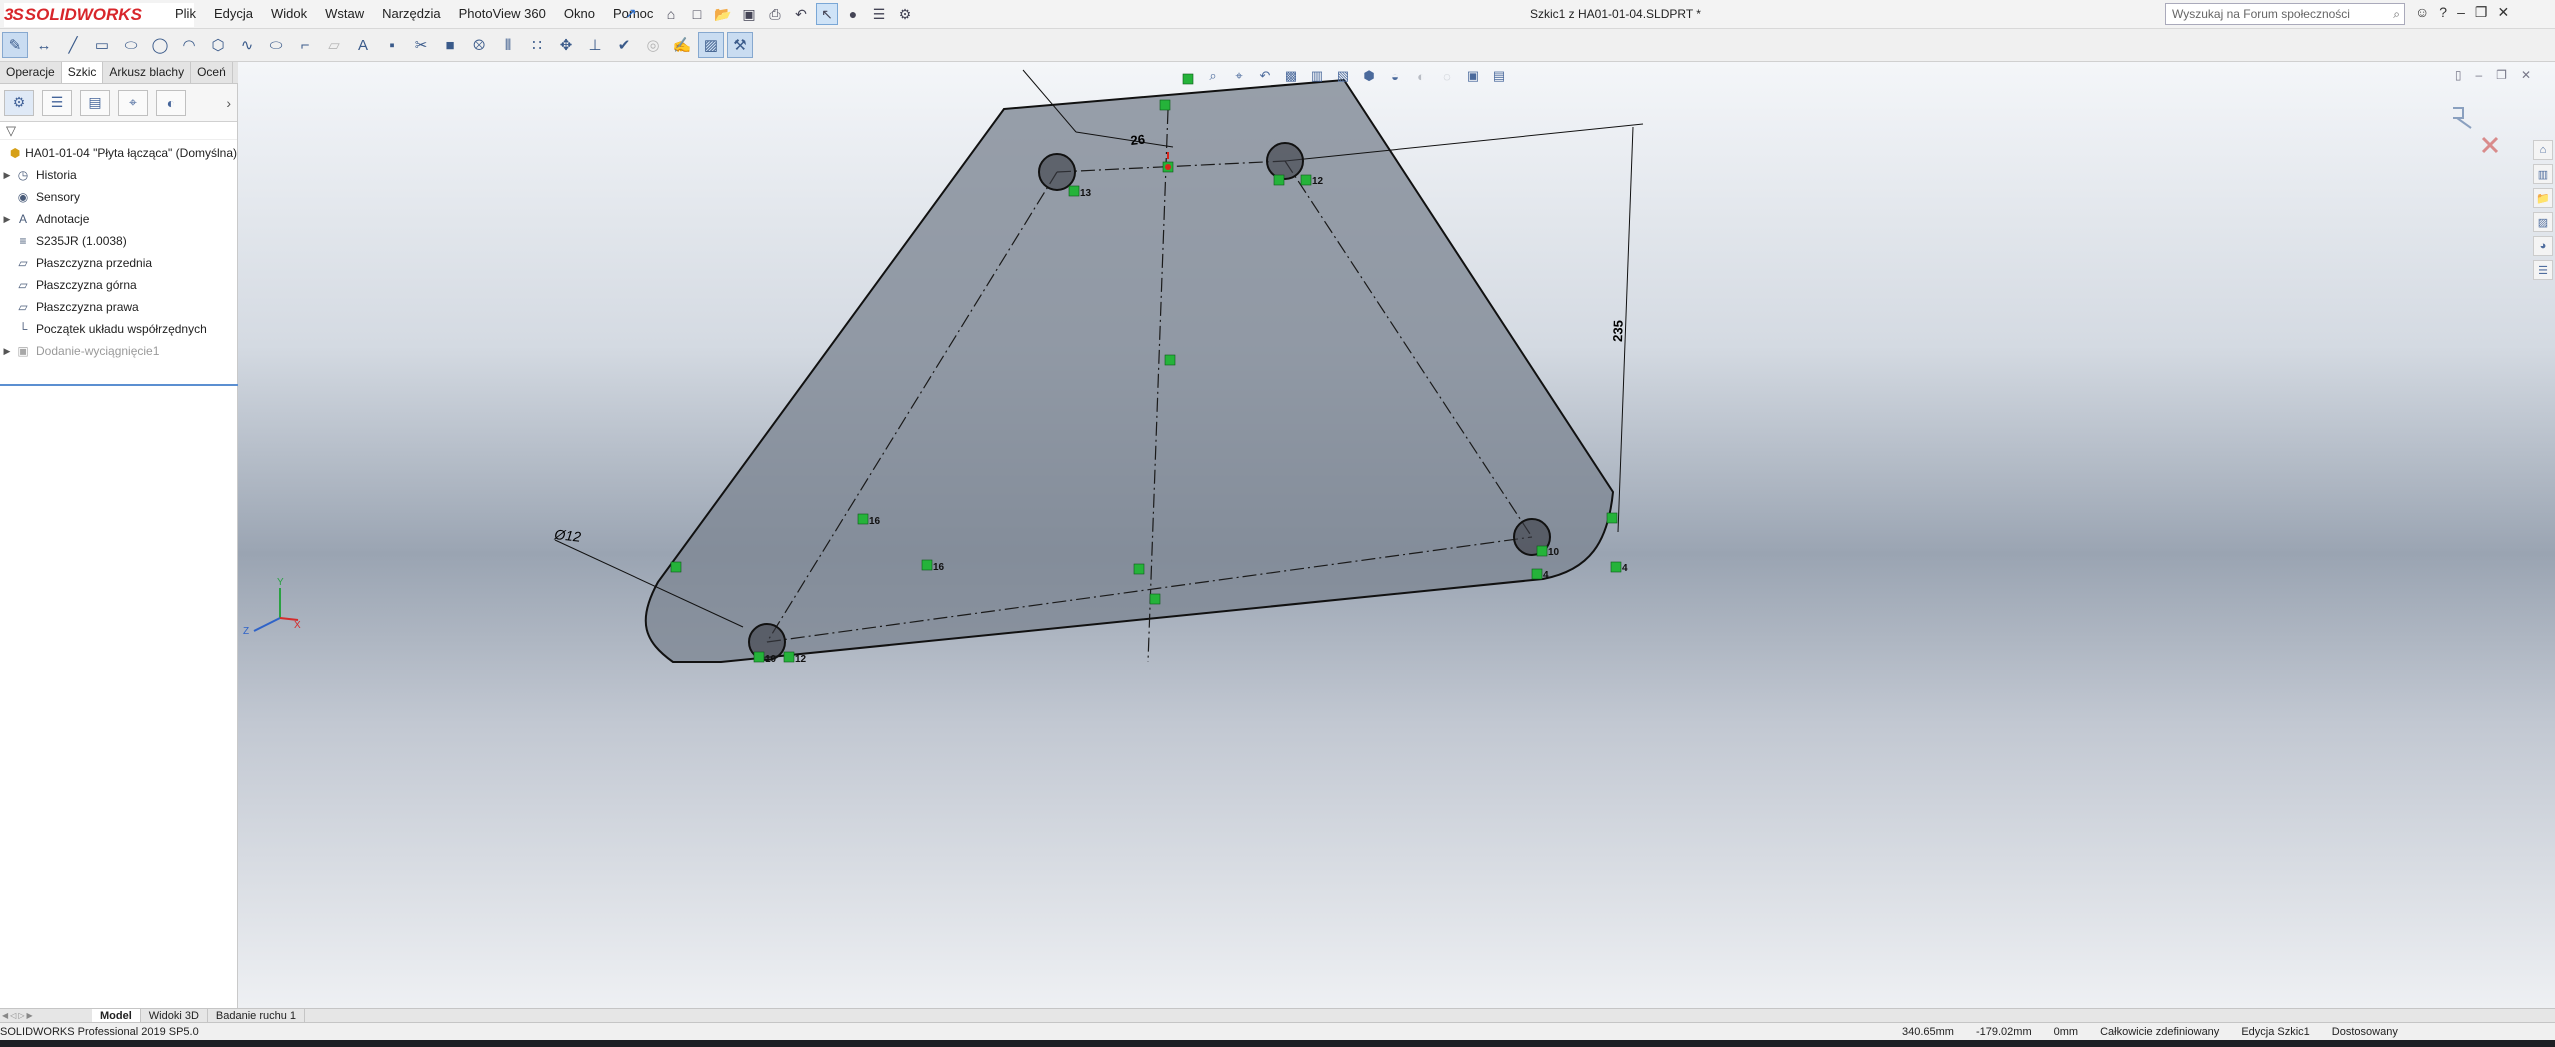 This screenshot has height=1047, width=2555. Describe the element at coordinates (233, 13) in the screenshot. I see `menu-item: Edycja` at that location.